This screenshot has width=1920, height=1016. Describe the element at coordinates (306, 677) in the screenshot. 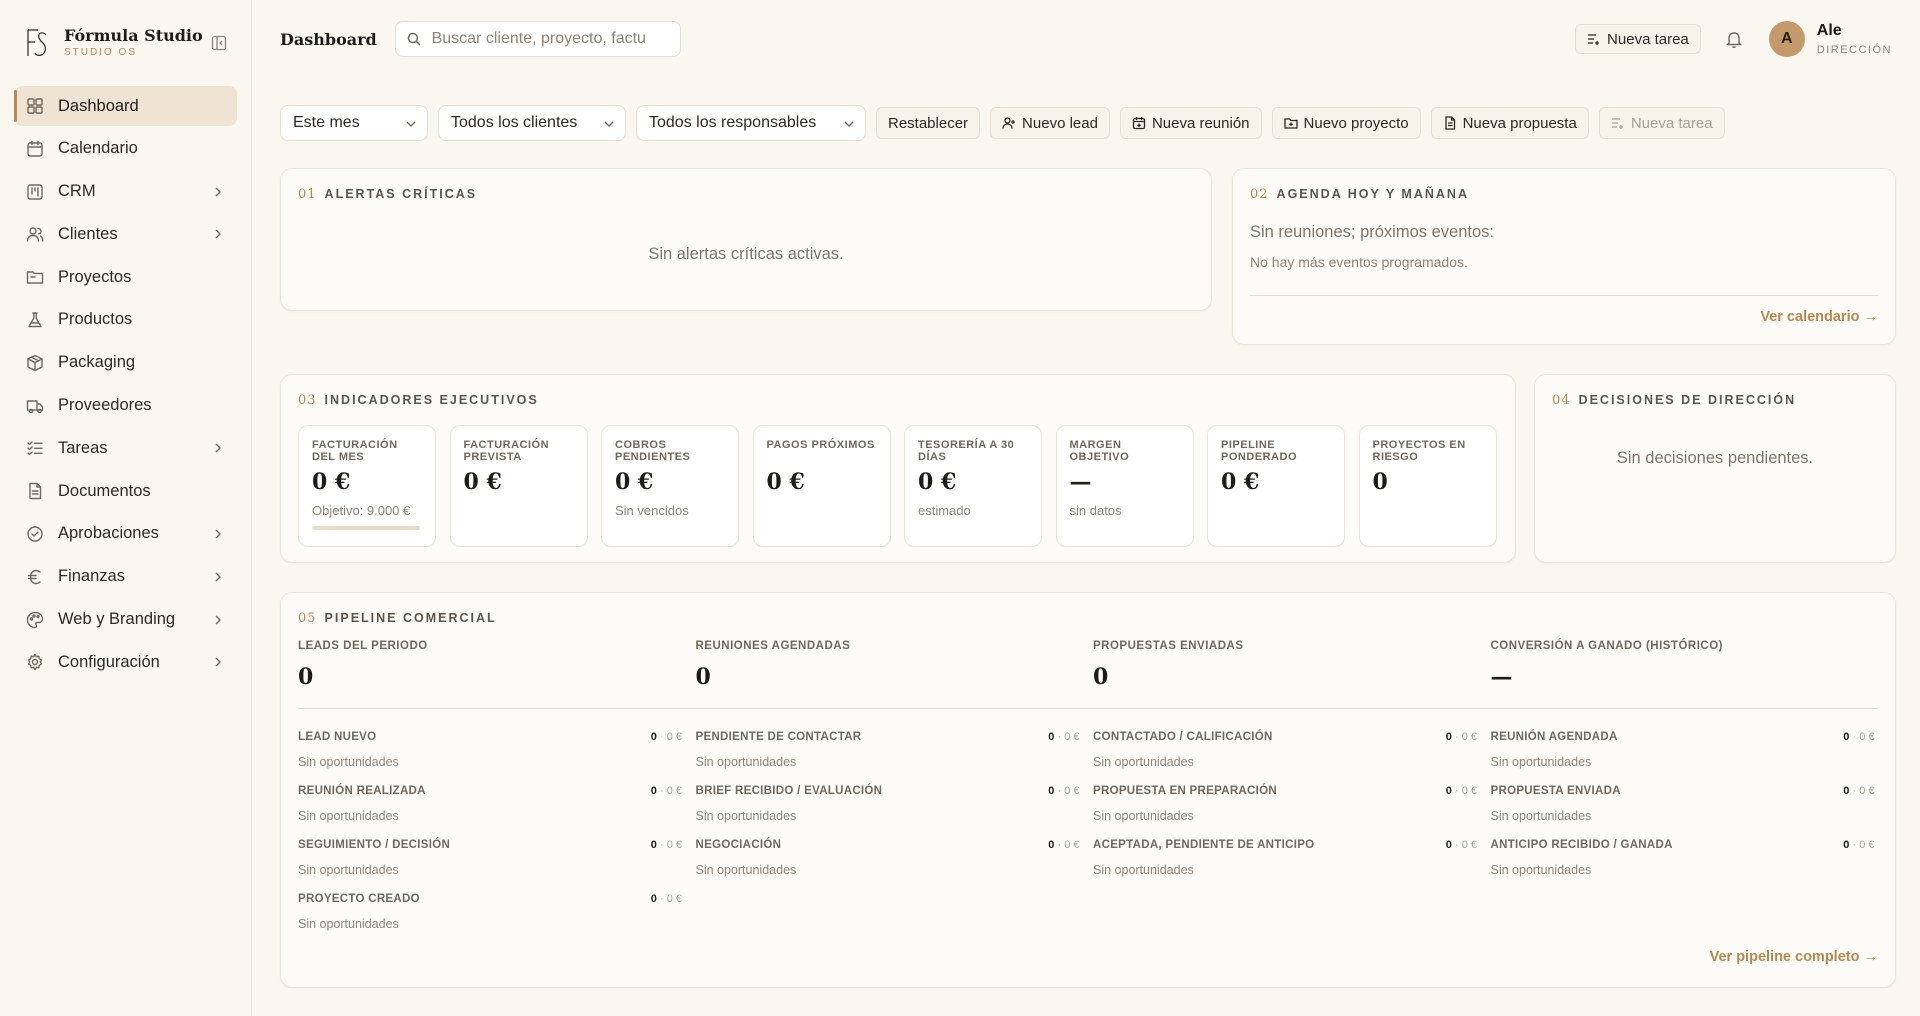

I see `pipeline-summary-value: 0` at that location.